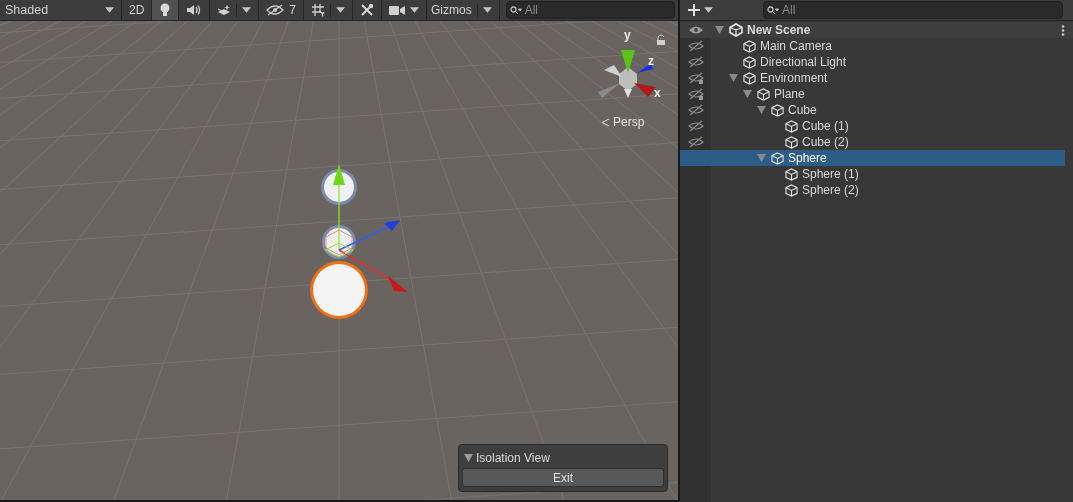 The height and width of the screenshot is (502, 1073). Describe the element at coordinates (876, 62) in the screenshot. I see `hierarchy-item: Directional Light` at that location.